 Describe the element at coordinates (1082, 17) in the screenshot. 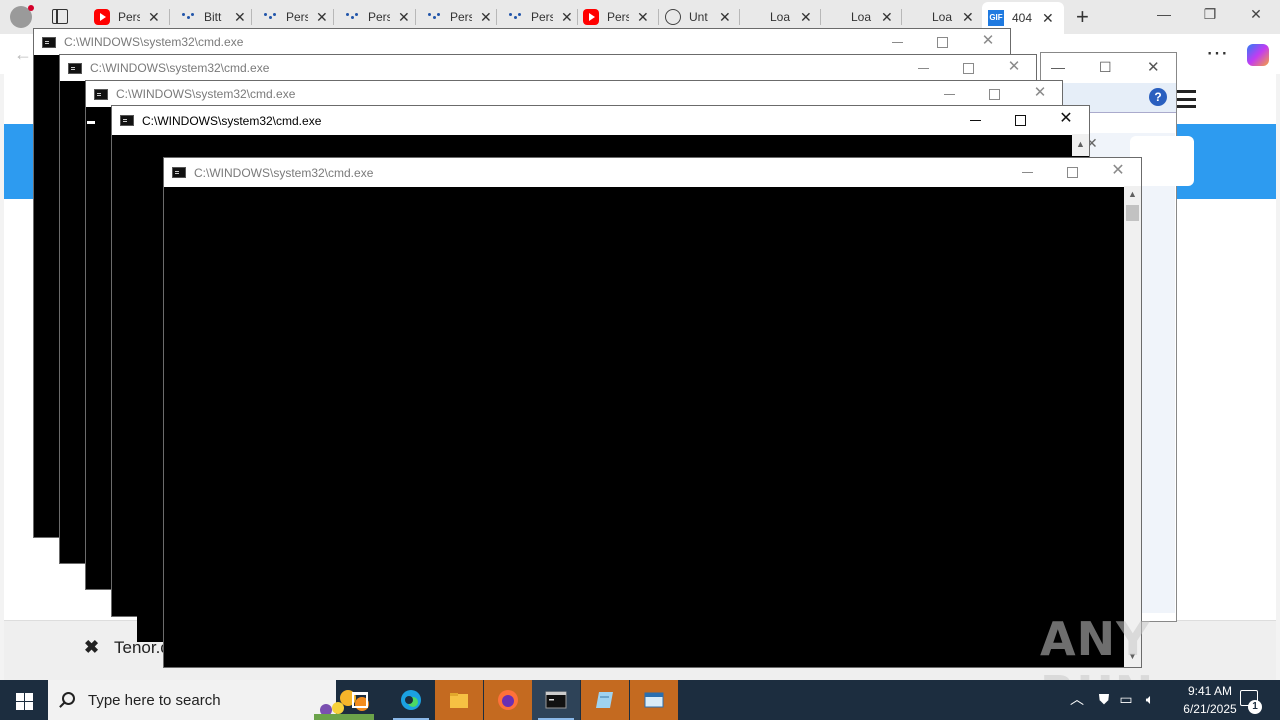

I see `new-tab-button: +` at that location.